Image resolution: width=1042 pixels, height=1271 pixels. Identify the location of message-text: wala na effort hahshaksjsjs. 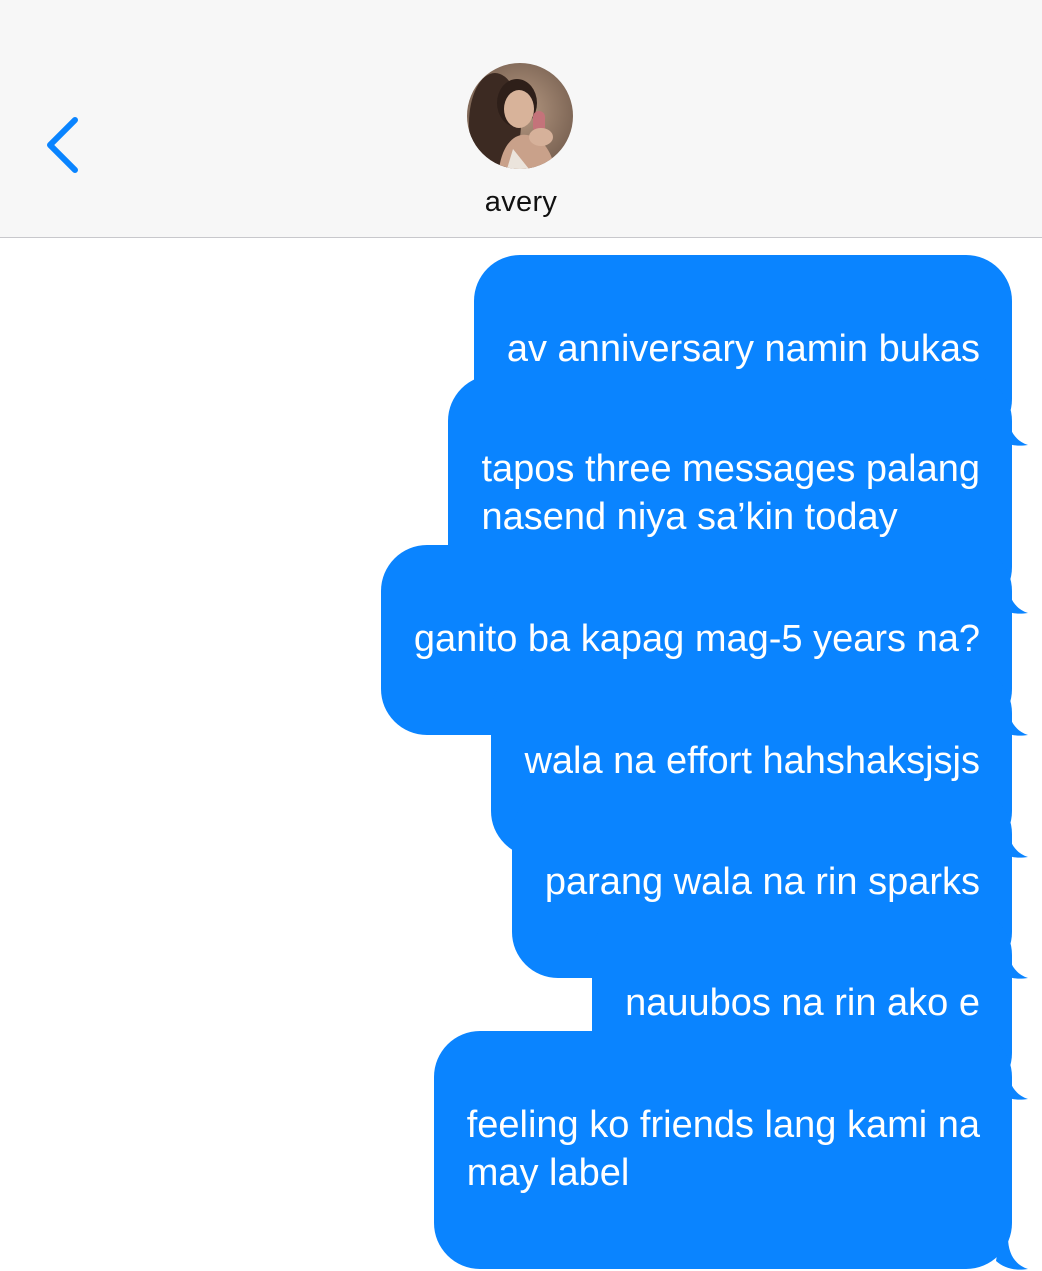
(752, 761).